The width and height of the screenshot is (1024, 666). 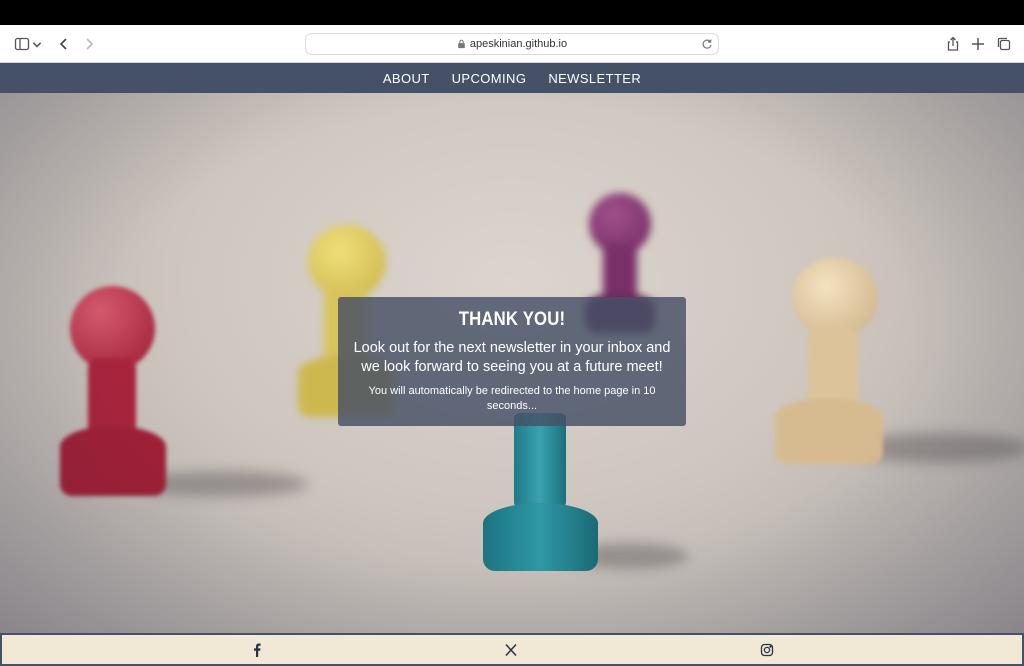 I want to click on nav-newsletter-link: NEWSLETTER, so click(x=594, y=78).